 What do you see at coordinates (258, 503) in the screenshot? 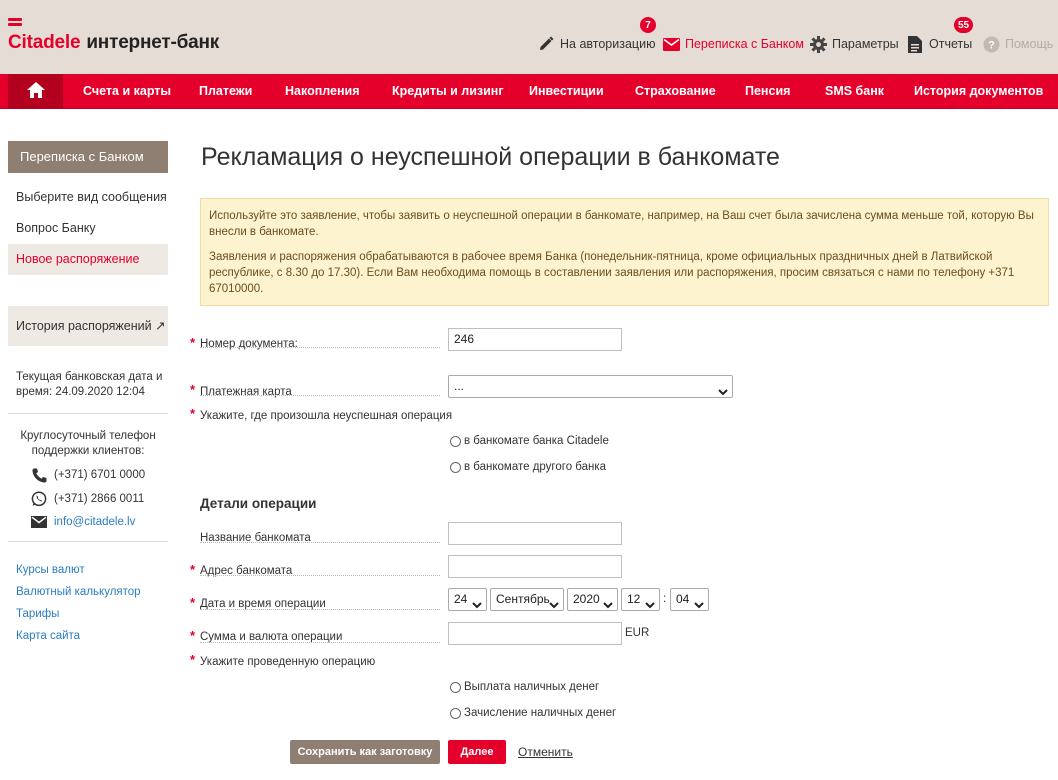
I see `details-section-title: Детали операции` at bounding box center [258, 503].